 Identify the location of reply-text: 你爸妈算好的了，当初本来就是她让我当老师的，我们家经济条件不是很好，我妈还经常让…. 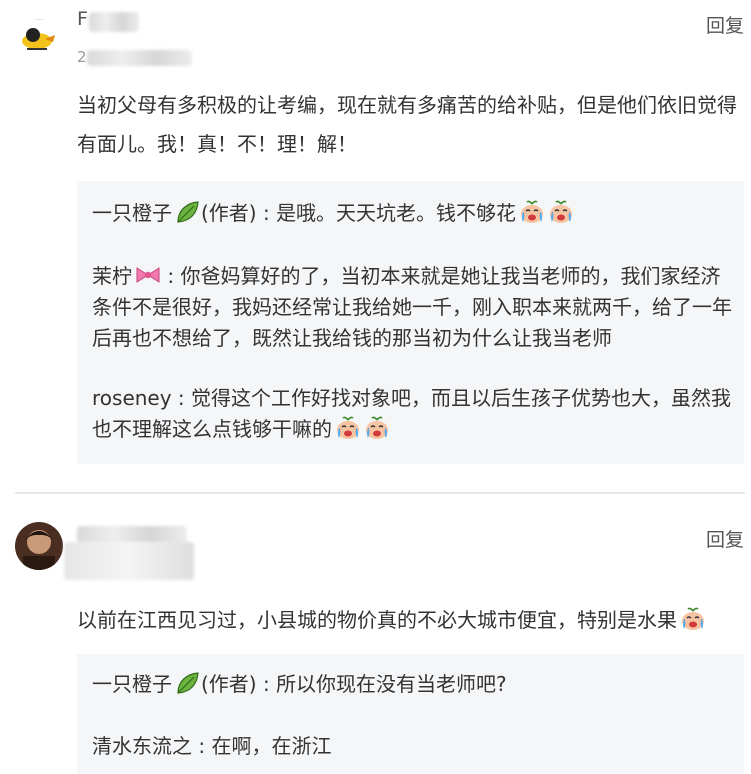
(412, 307).